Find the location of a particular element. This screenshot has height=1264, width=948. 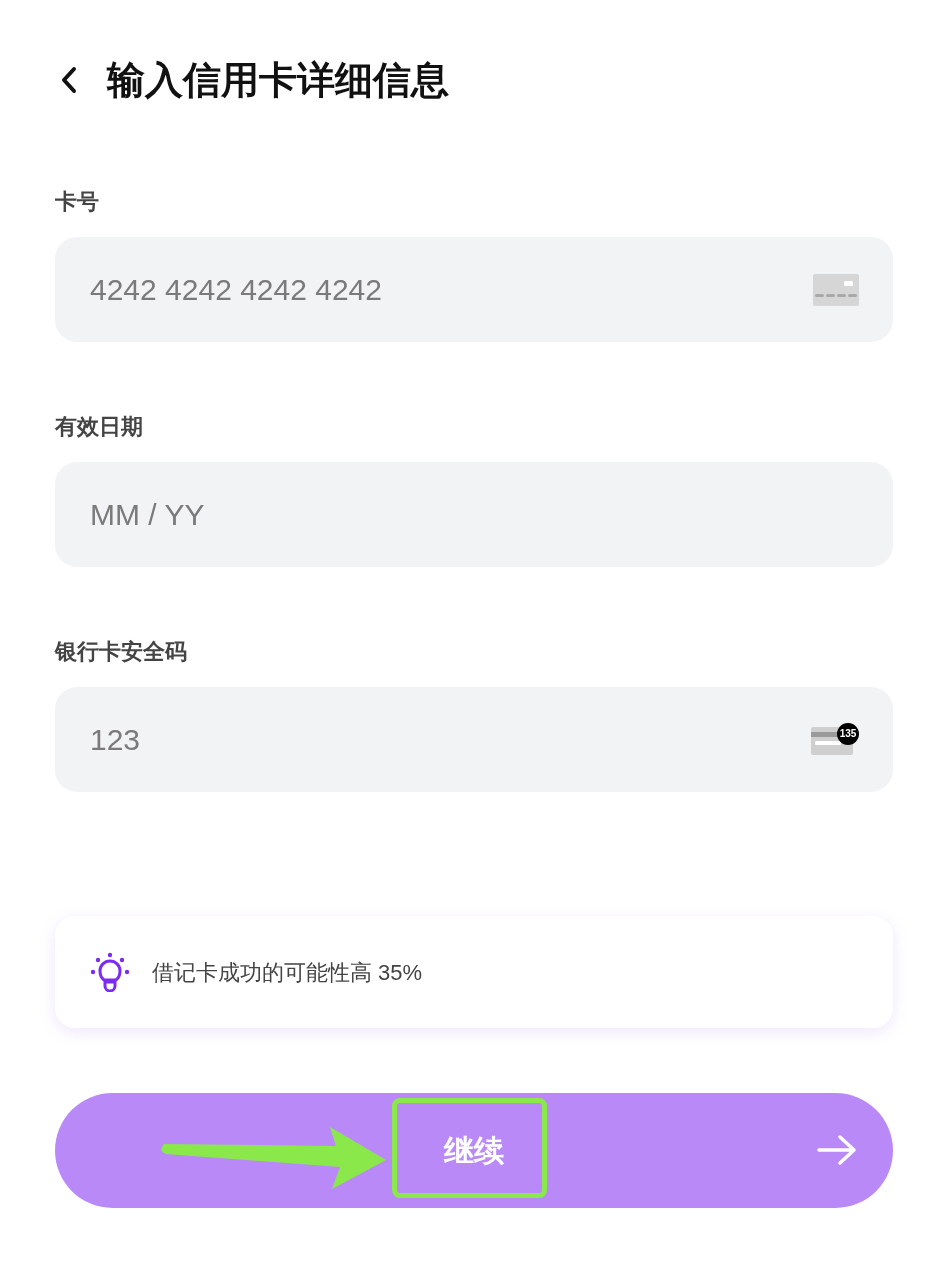

lightbulb-icon is located at coordinates (110, 972).